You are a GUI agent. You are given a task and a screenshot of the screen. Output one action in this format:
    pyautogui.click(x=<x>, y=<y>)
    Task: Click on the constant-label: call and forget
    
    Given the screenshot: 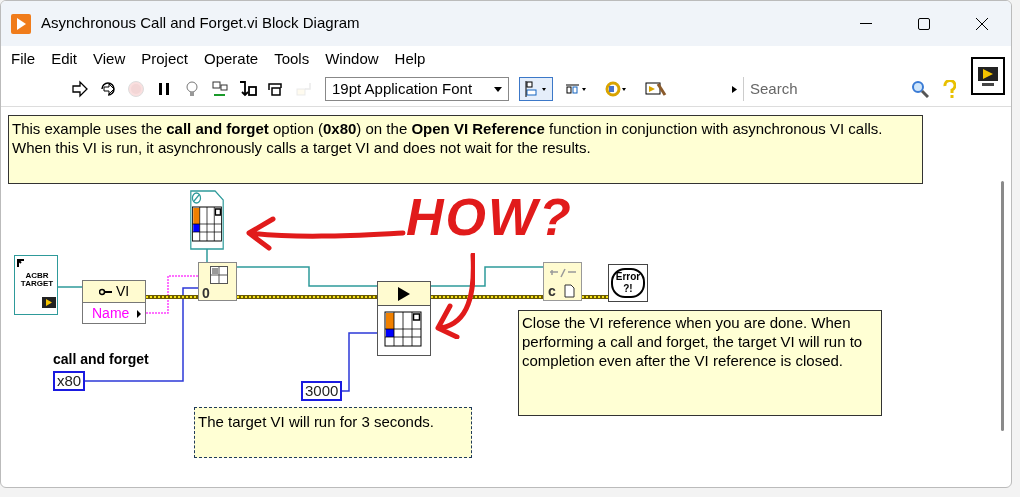 What is the action you would take?
    pyautogui.click(x=101, y=359)
    